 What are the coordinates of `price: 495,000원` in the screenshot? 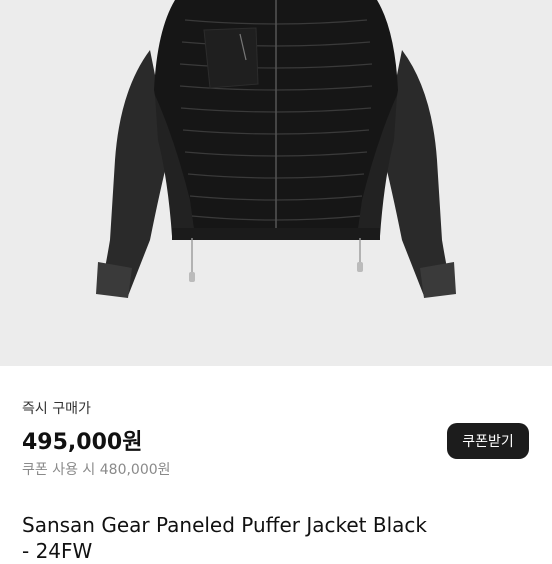 It's located at (82, 442).